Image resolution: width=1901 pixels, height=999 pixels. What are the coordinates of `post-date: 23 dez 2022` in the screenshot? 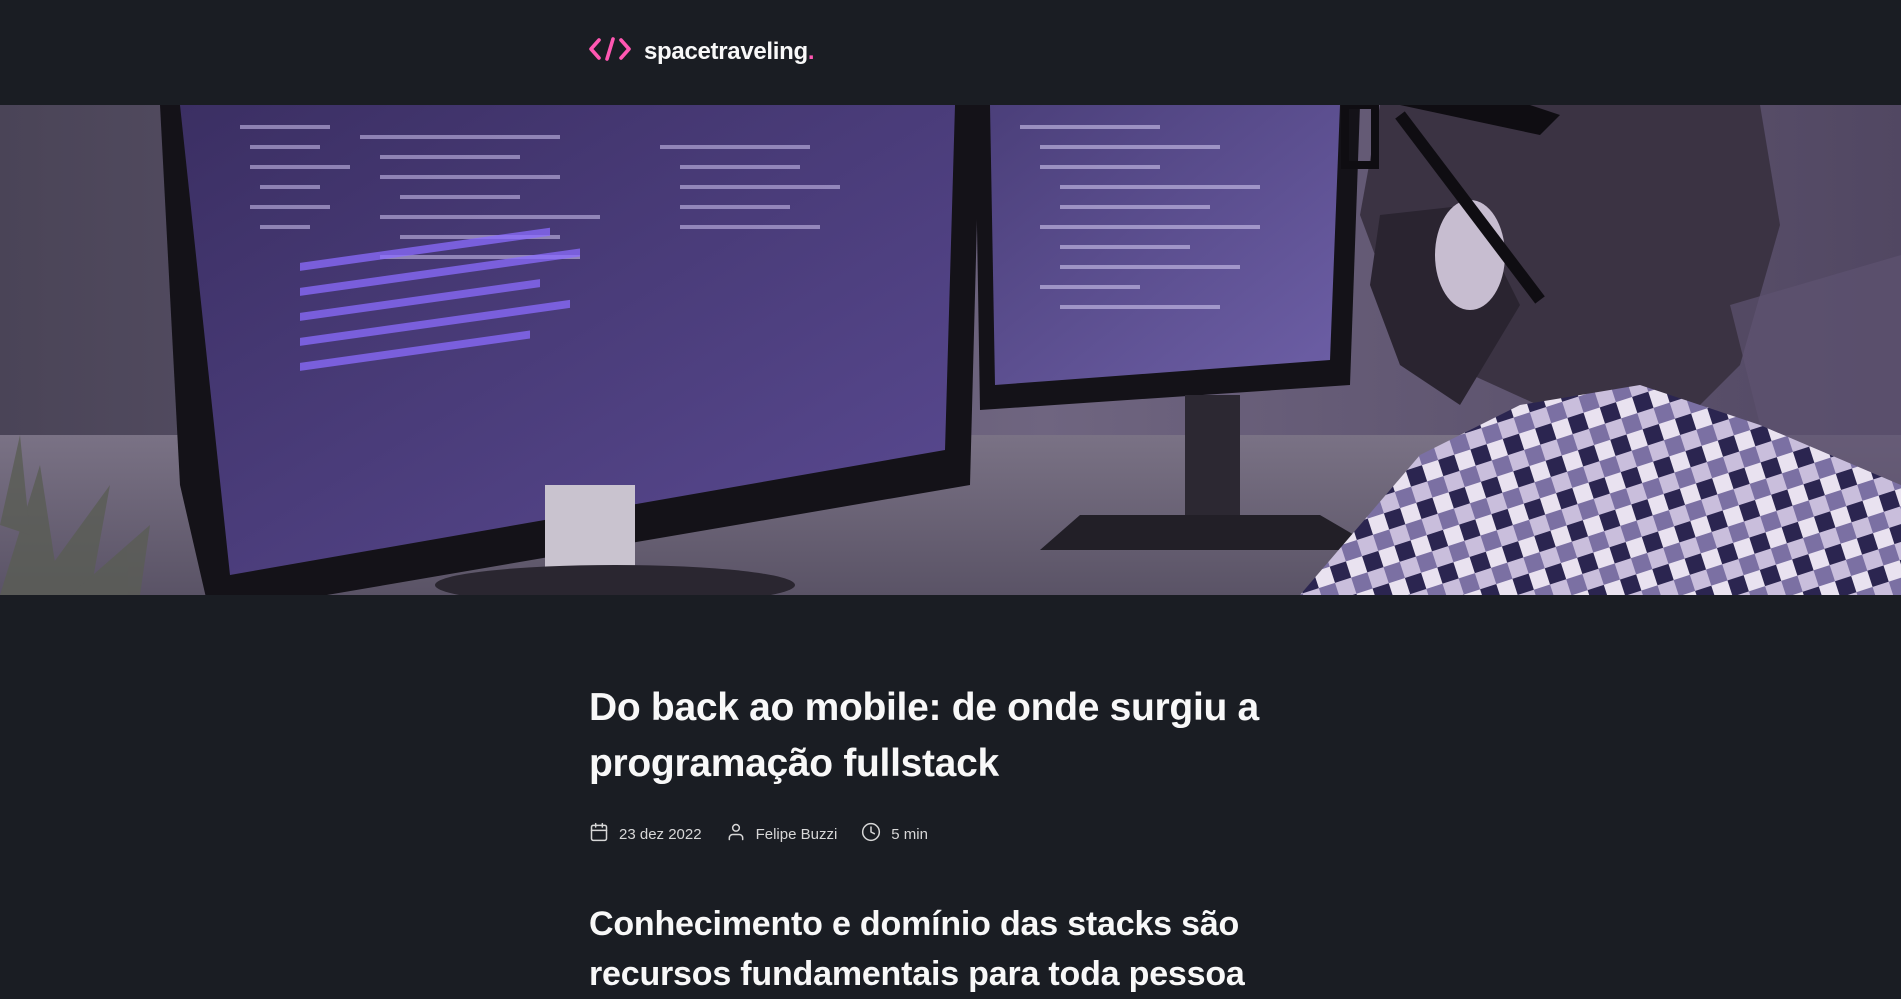 It's located at (645, 834).